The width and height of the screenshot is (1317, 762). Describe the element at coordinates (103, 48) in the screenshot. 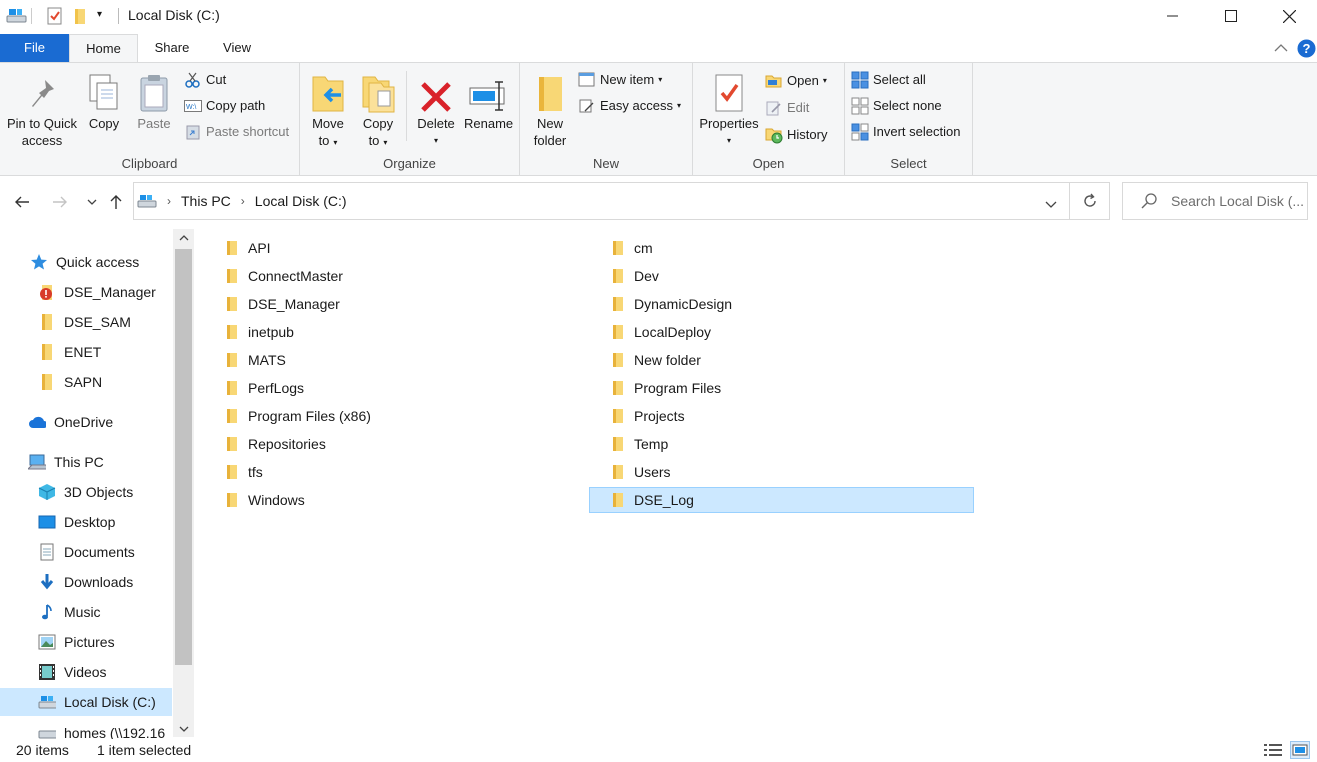

I see `tab-home: Home` at that location.